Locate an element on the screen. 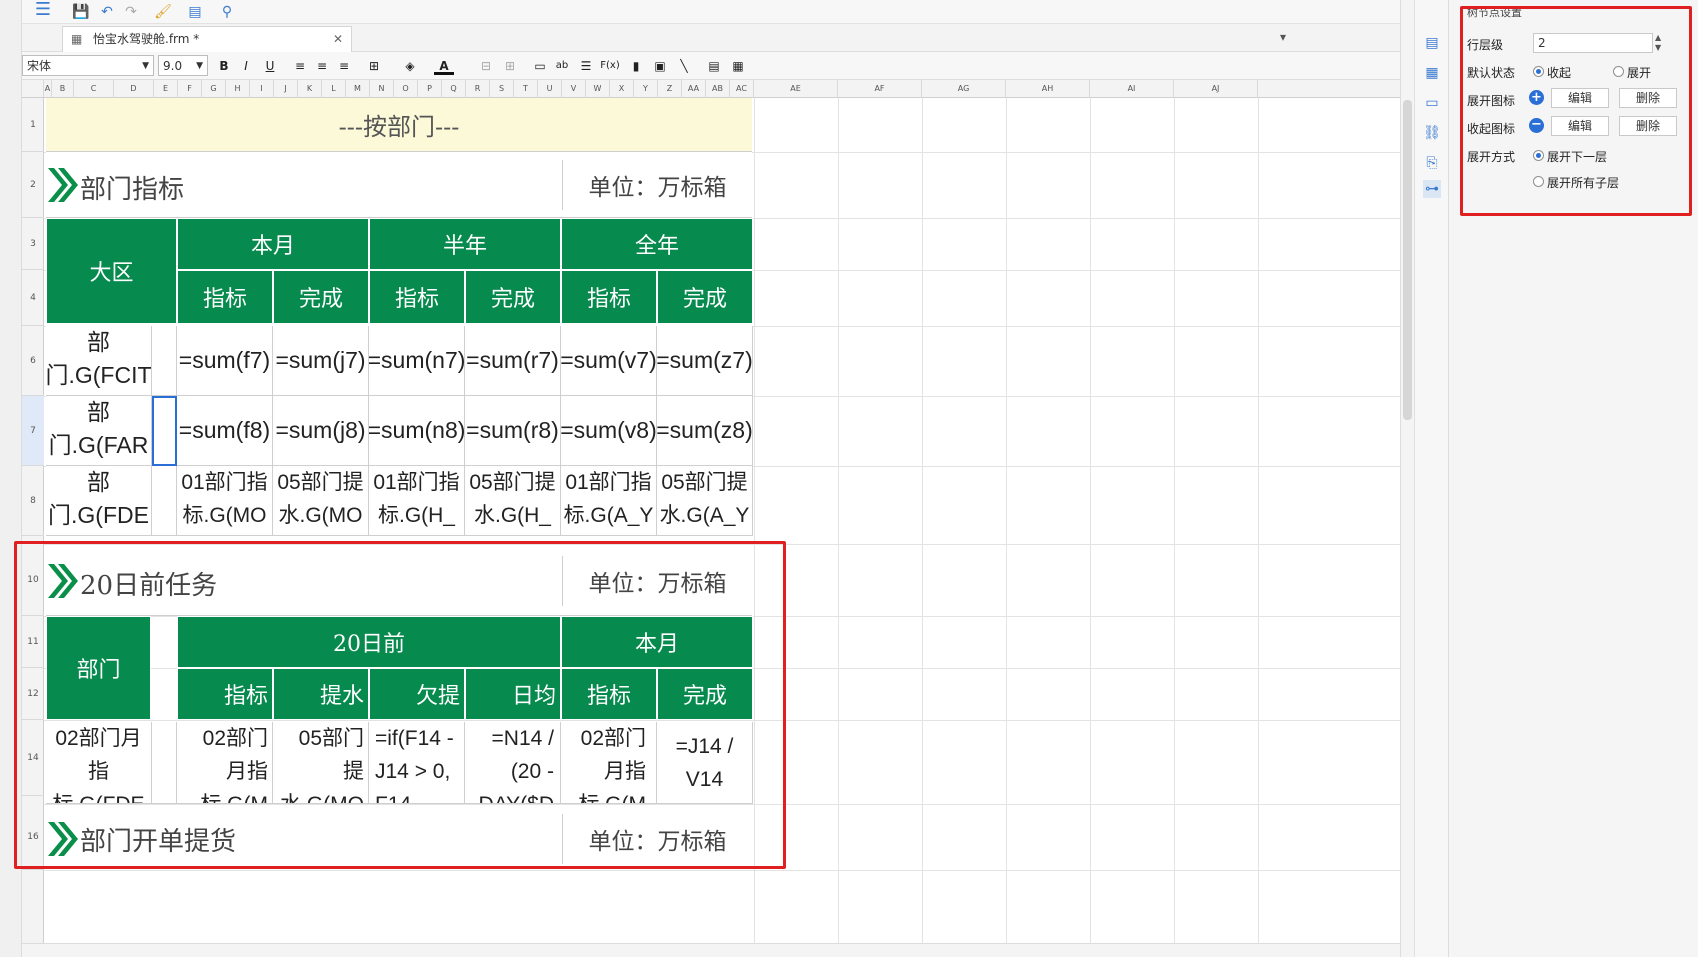 The width and height of the screenshot is (1698, 957). paragraph-icon: ☰ is located at coordinates (586, 66).